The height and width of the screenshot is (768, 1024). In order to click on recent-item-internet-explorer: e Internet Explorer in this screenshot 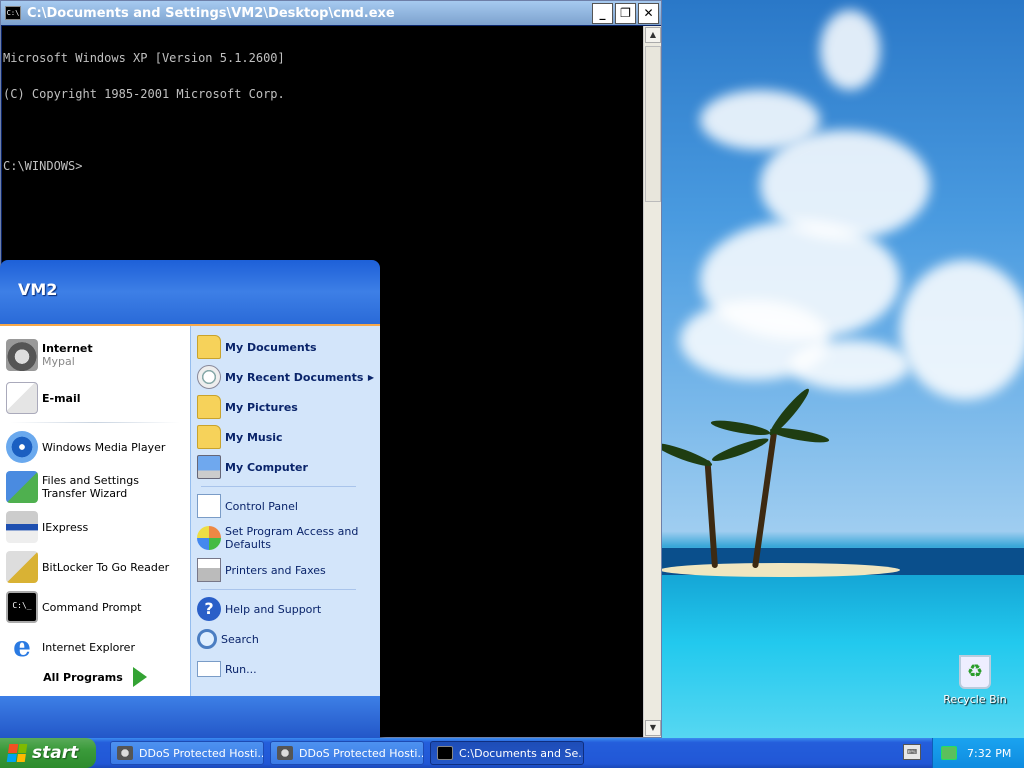, I will do `click(95, 647)`.